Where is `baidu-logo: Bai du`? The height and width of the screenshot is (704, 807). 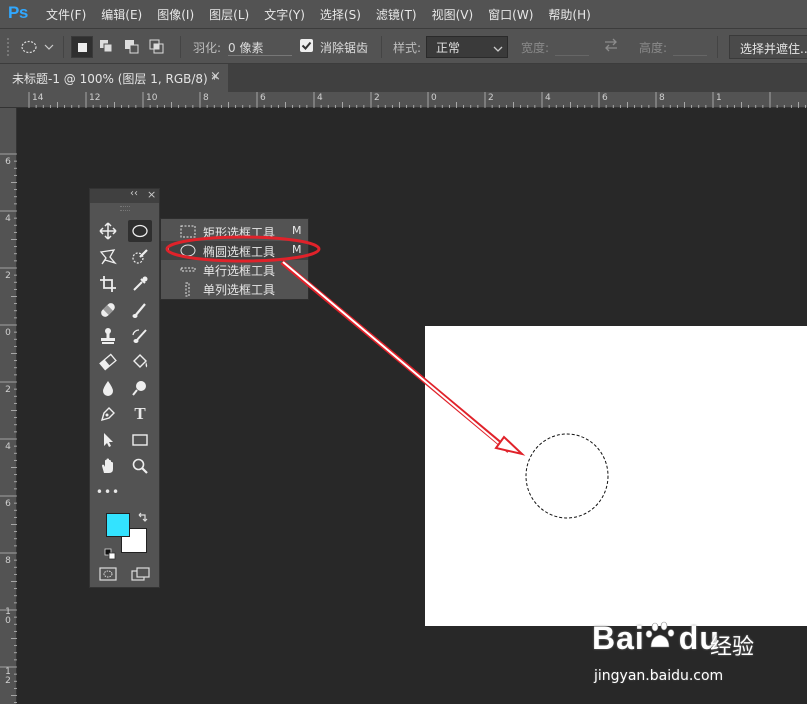 baidu-logo: Bai du is located at coordinates (656, 638).